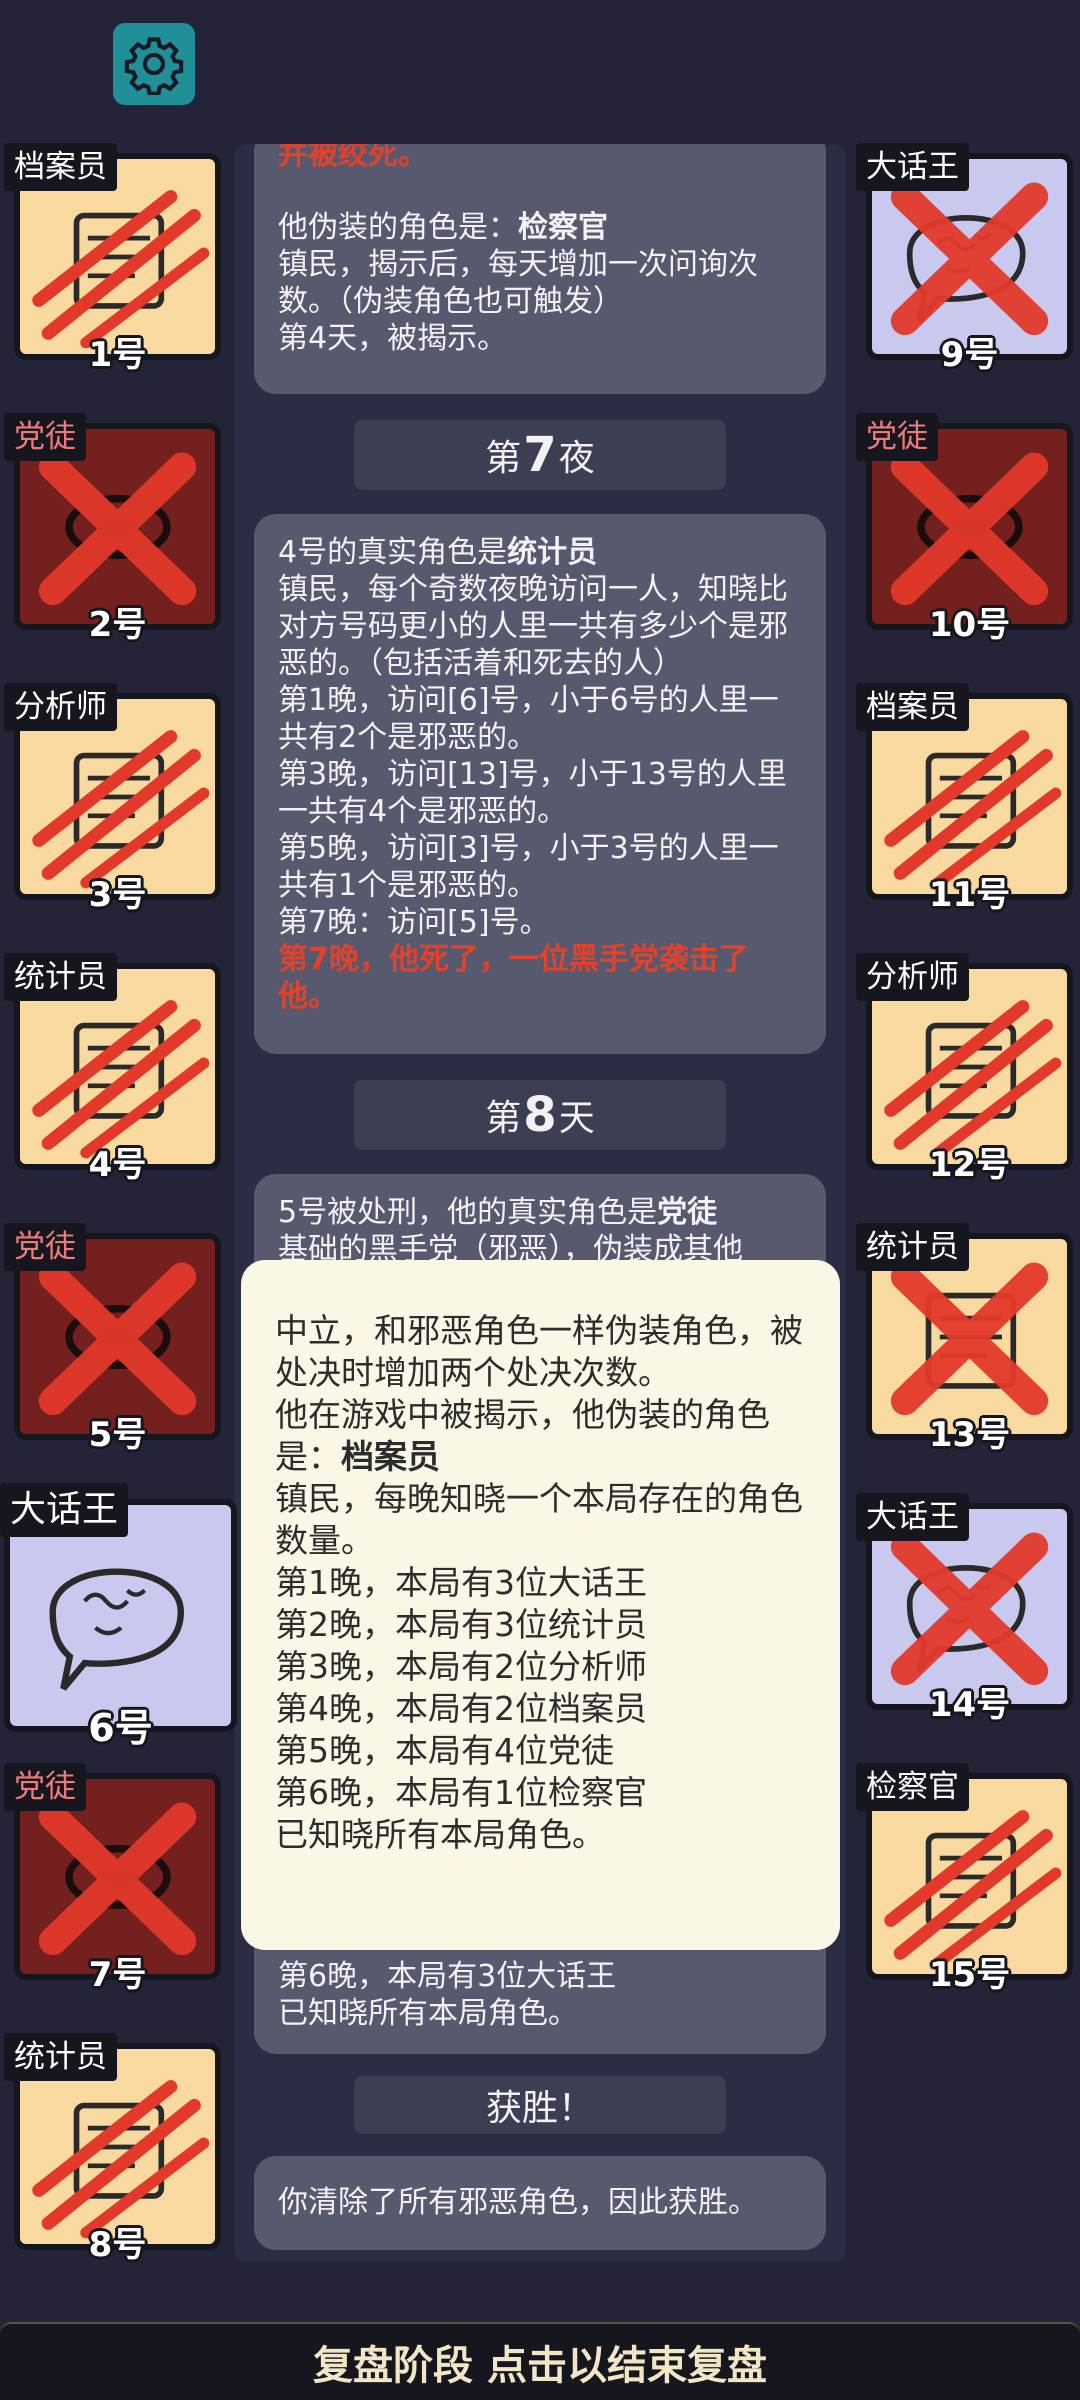 The width and height of the screenshot is (1080, 2400). Describe the element at coordinates (461, 1624) in the screenshot. I see `popup-night-entry: 第2晚，本局有3位统计员` at that location.